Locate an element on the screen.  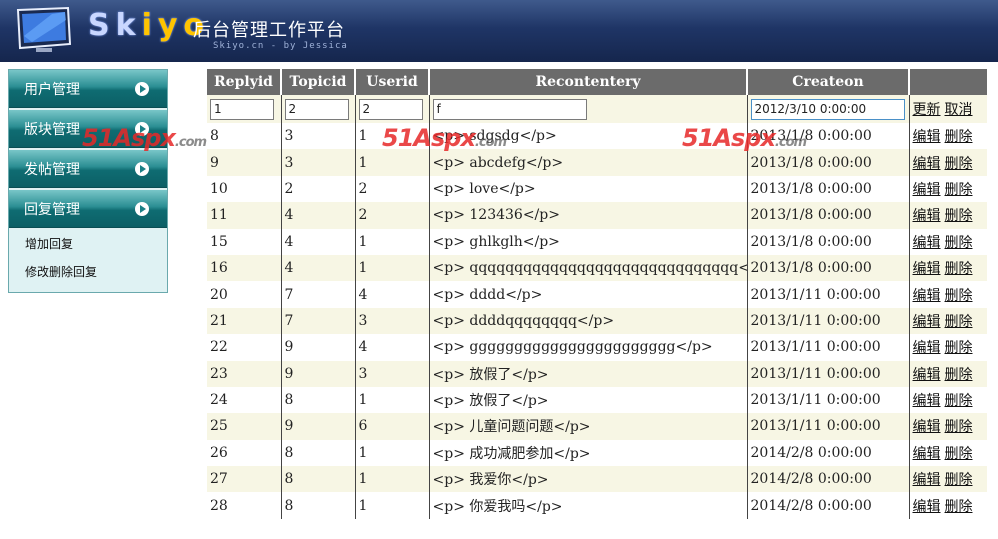
table-row: 9 3 1 <p> abcdefg</p> 2013/1/8 0:00:00 编辑 删除 is located at coordinates (597, 162).